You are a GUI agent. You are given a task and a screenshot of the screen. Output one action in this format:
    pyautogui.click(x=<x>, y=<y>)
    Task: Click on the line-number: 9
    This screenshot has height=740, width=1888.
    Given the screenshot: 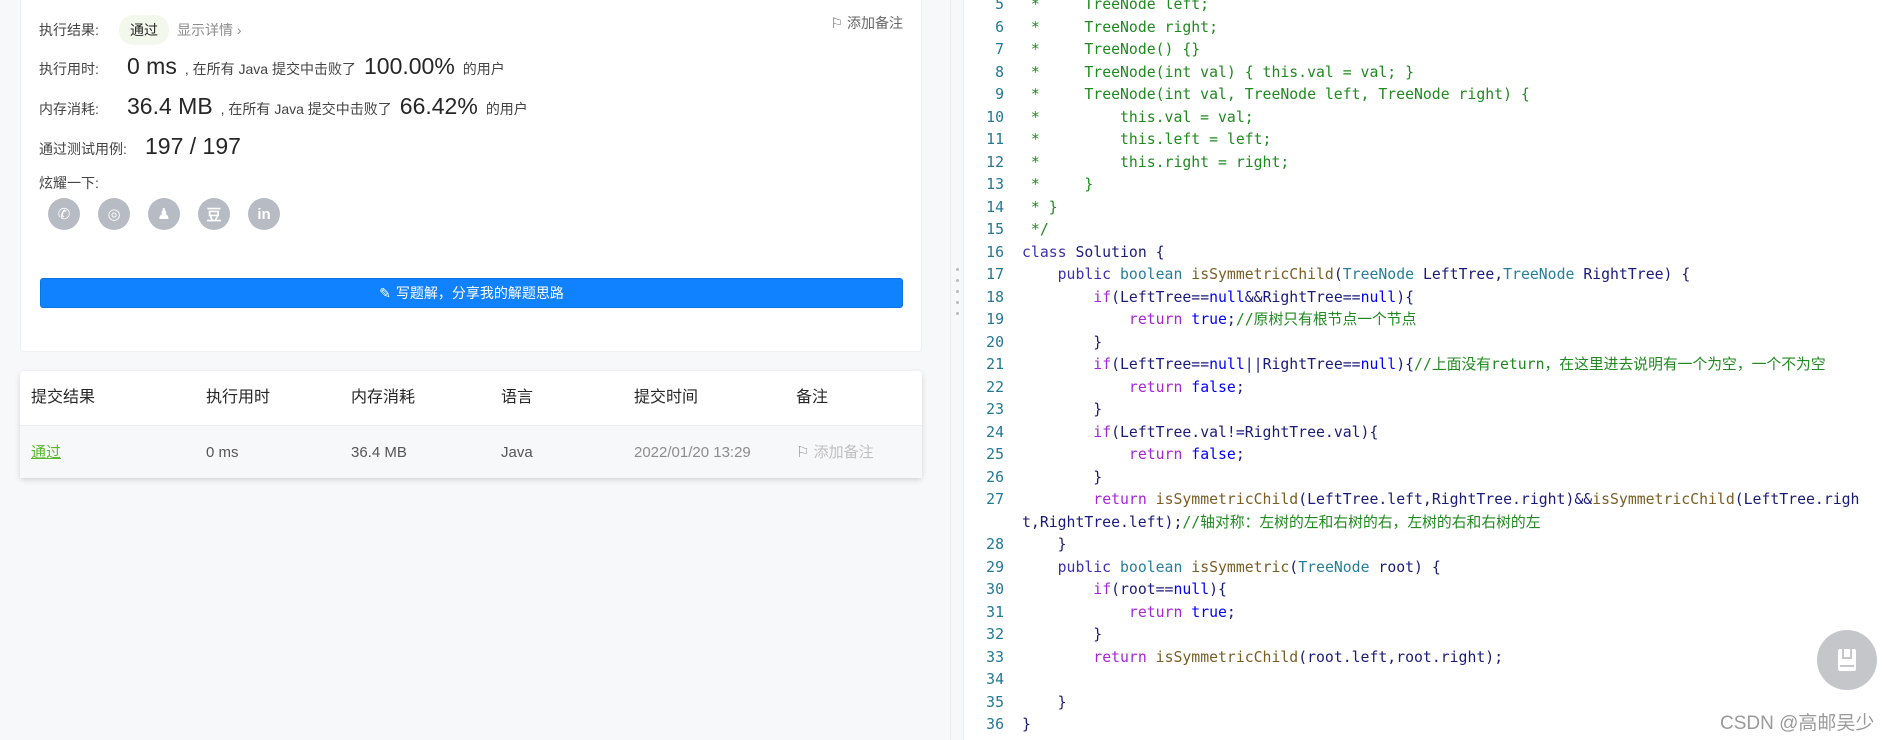 What is the action you would take?
    pyautogui.click(x=999, y=94)
    